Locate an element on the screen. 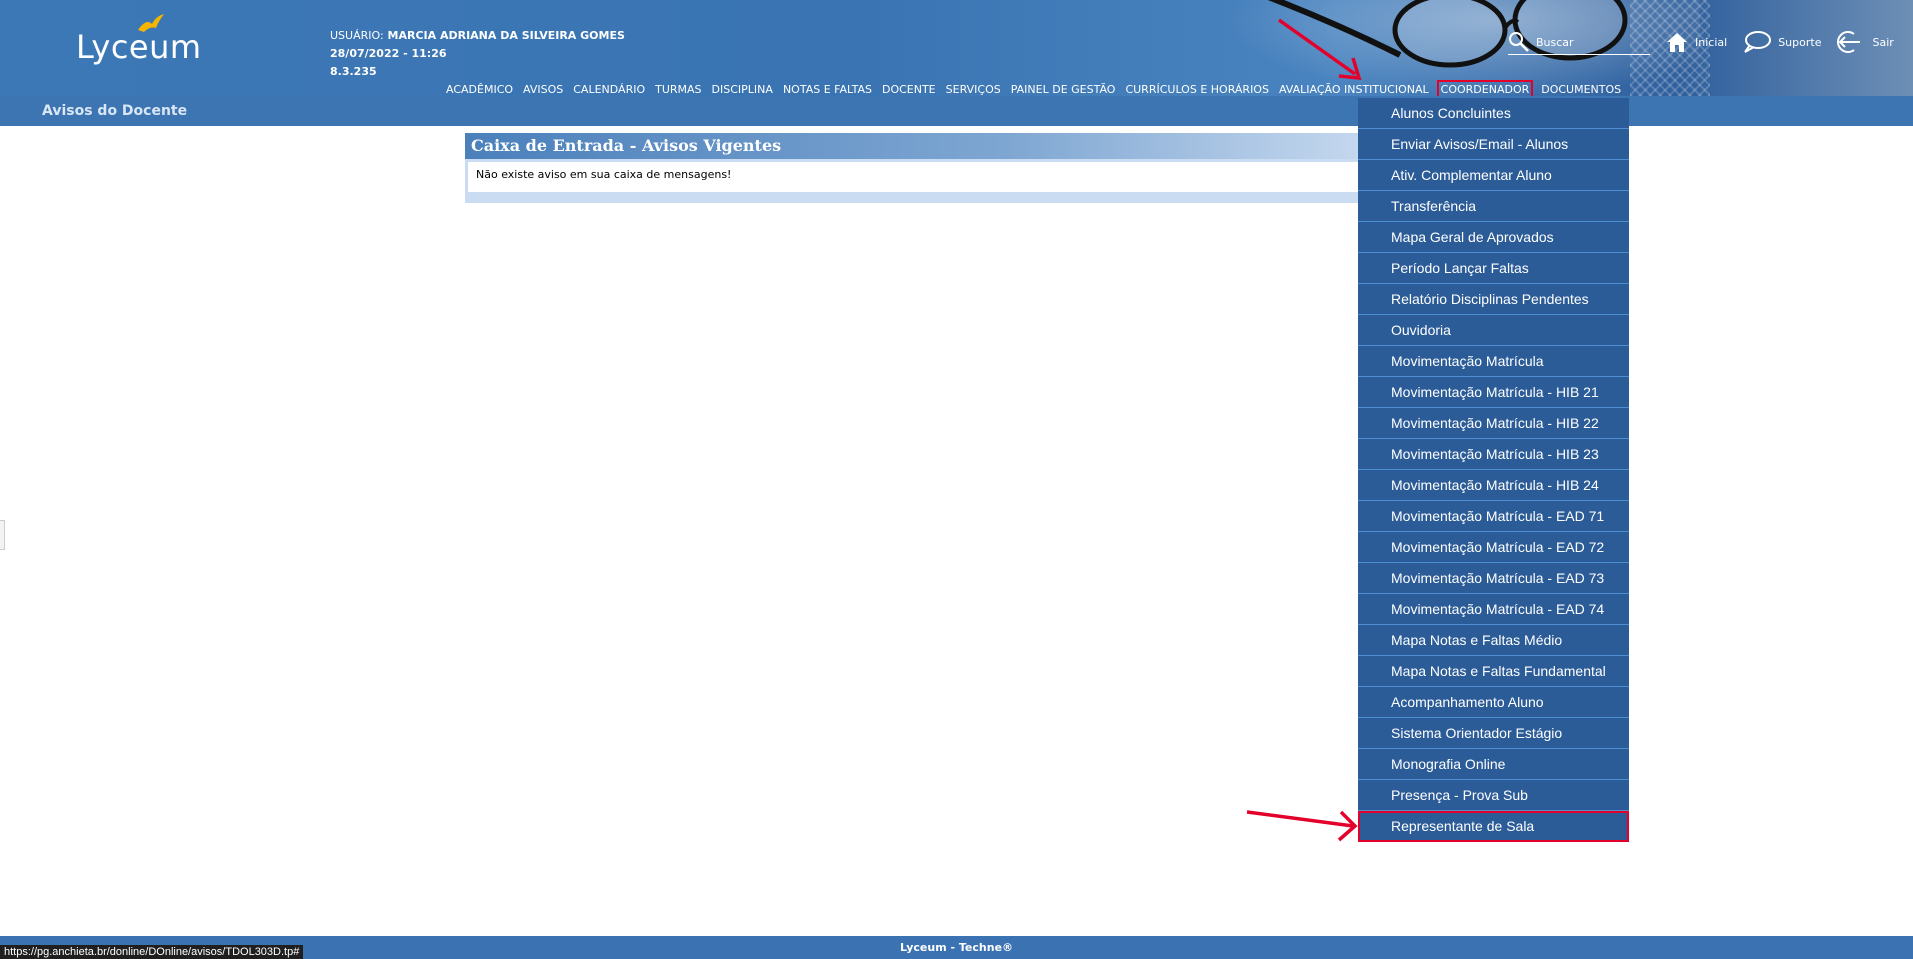  menu-item-movimentacao-matricula: Movimentação Matrícula is located at coordinates (1493, 361).